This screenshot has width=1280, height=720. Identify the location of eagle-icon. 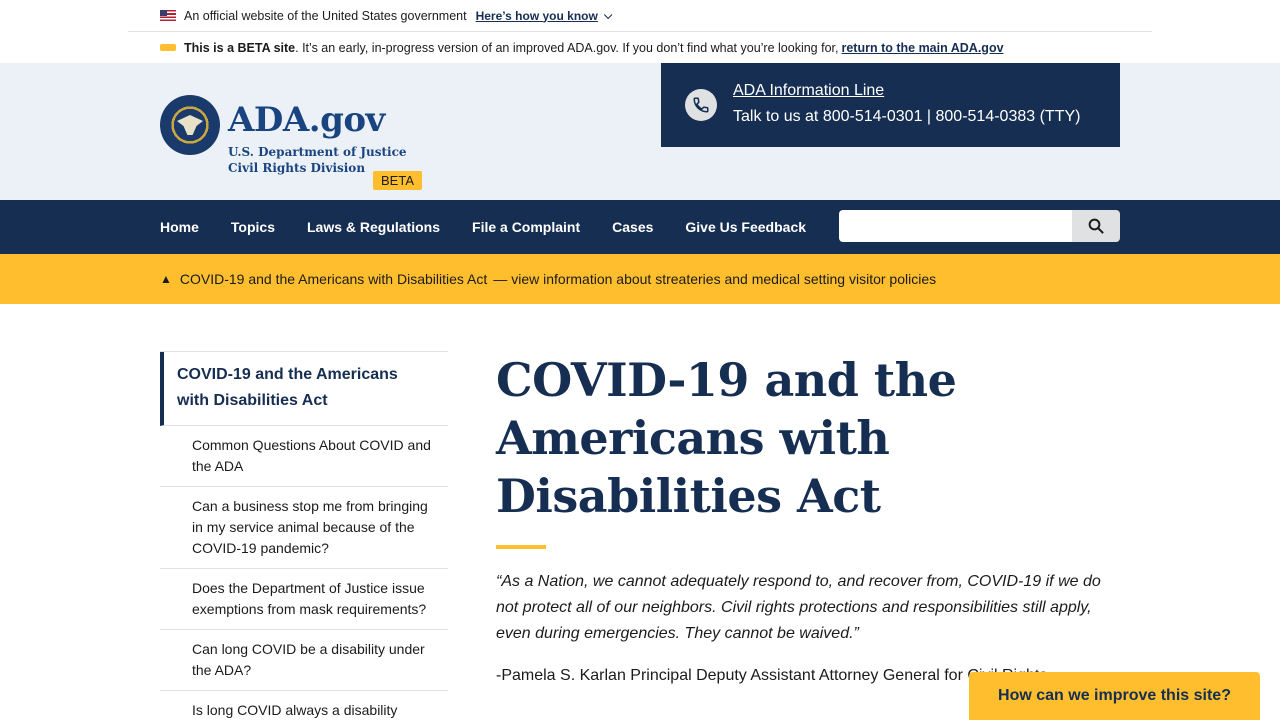
(190, 125).